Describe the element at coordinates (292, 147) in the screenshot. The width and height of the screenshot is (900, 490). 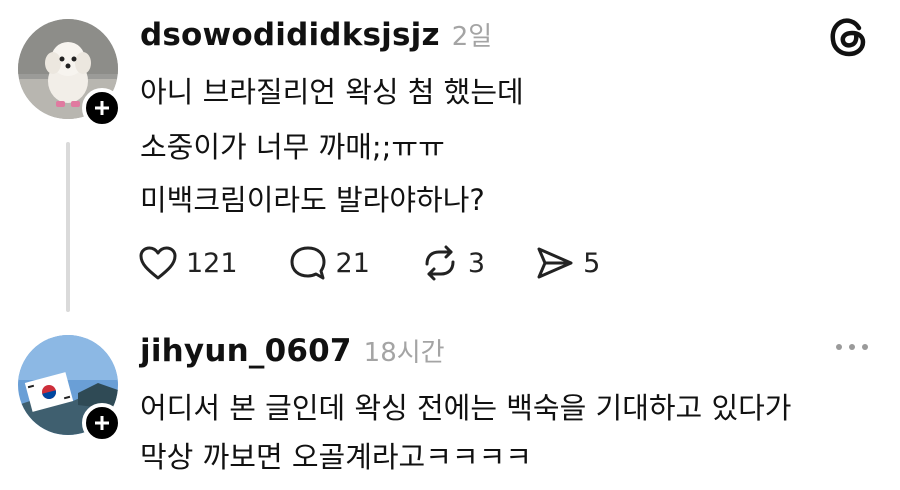
I see `post-text-line: 소중이가 너무 까매;;ㅠㅠ` at that location.